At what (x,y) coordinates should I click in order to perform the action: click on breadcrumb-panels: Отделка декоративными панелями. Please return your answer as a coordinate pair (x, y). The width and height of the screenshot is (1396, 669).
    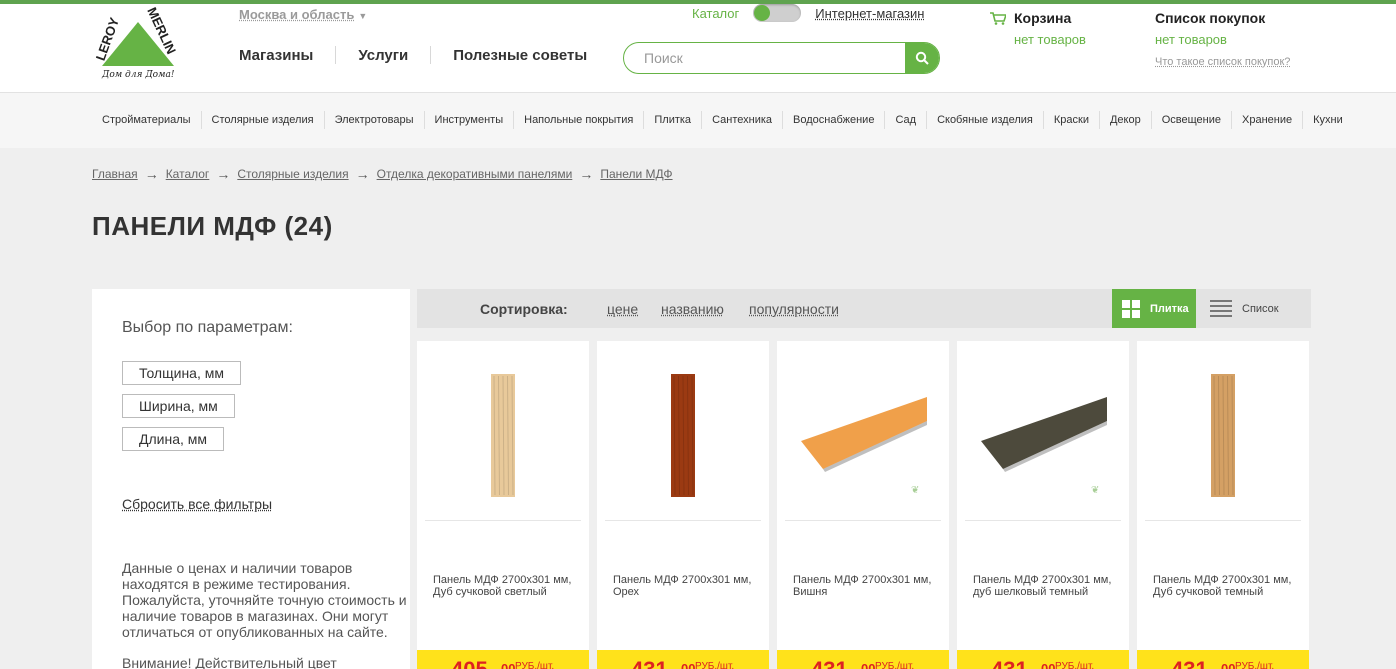
    Looking at the image, I should click on (475, 174).